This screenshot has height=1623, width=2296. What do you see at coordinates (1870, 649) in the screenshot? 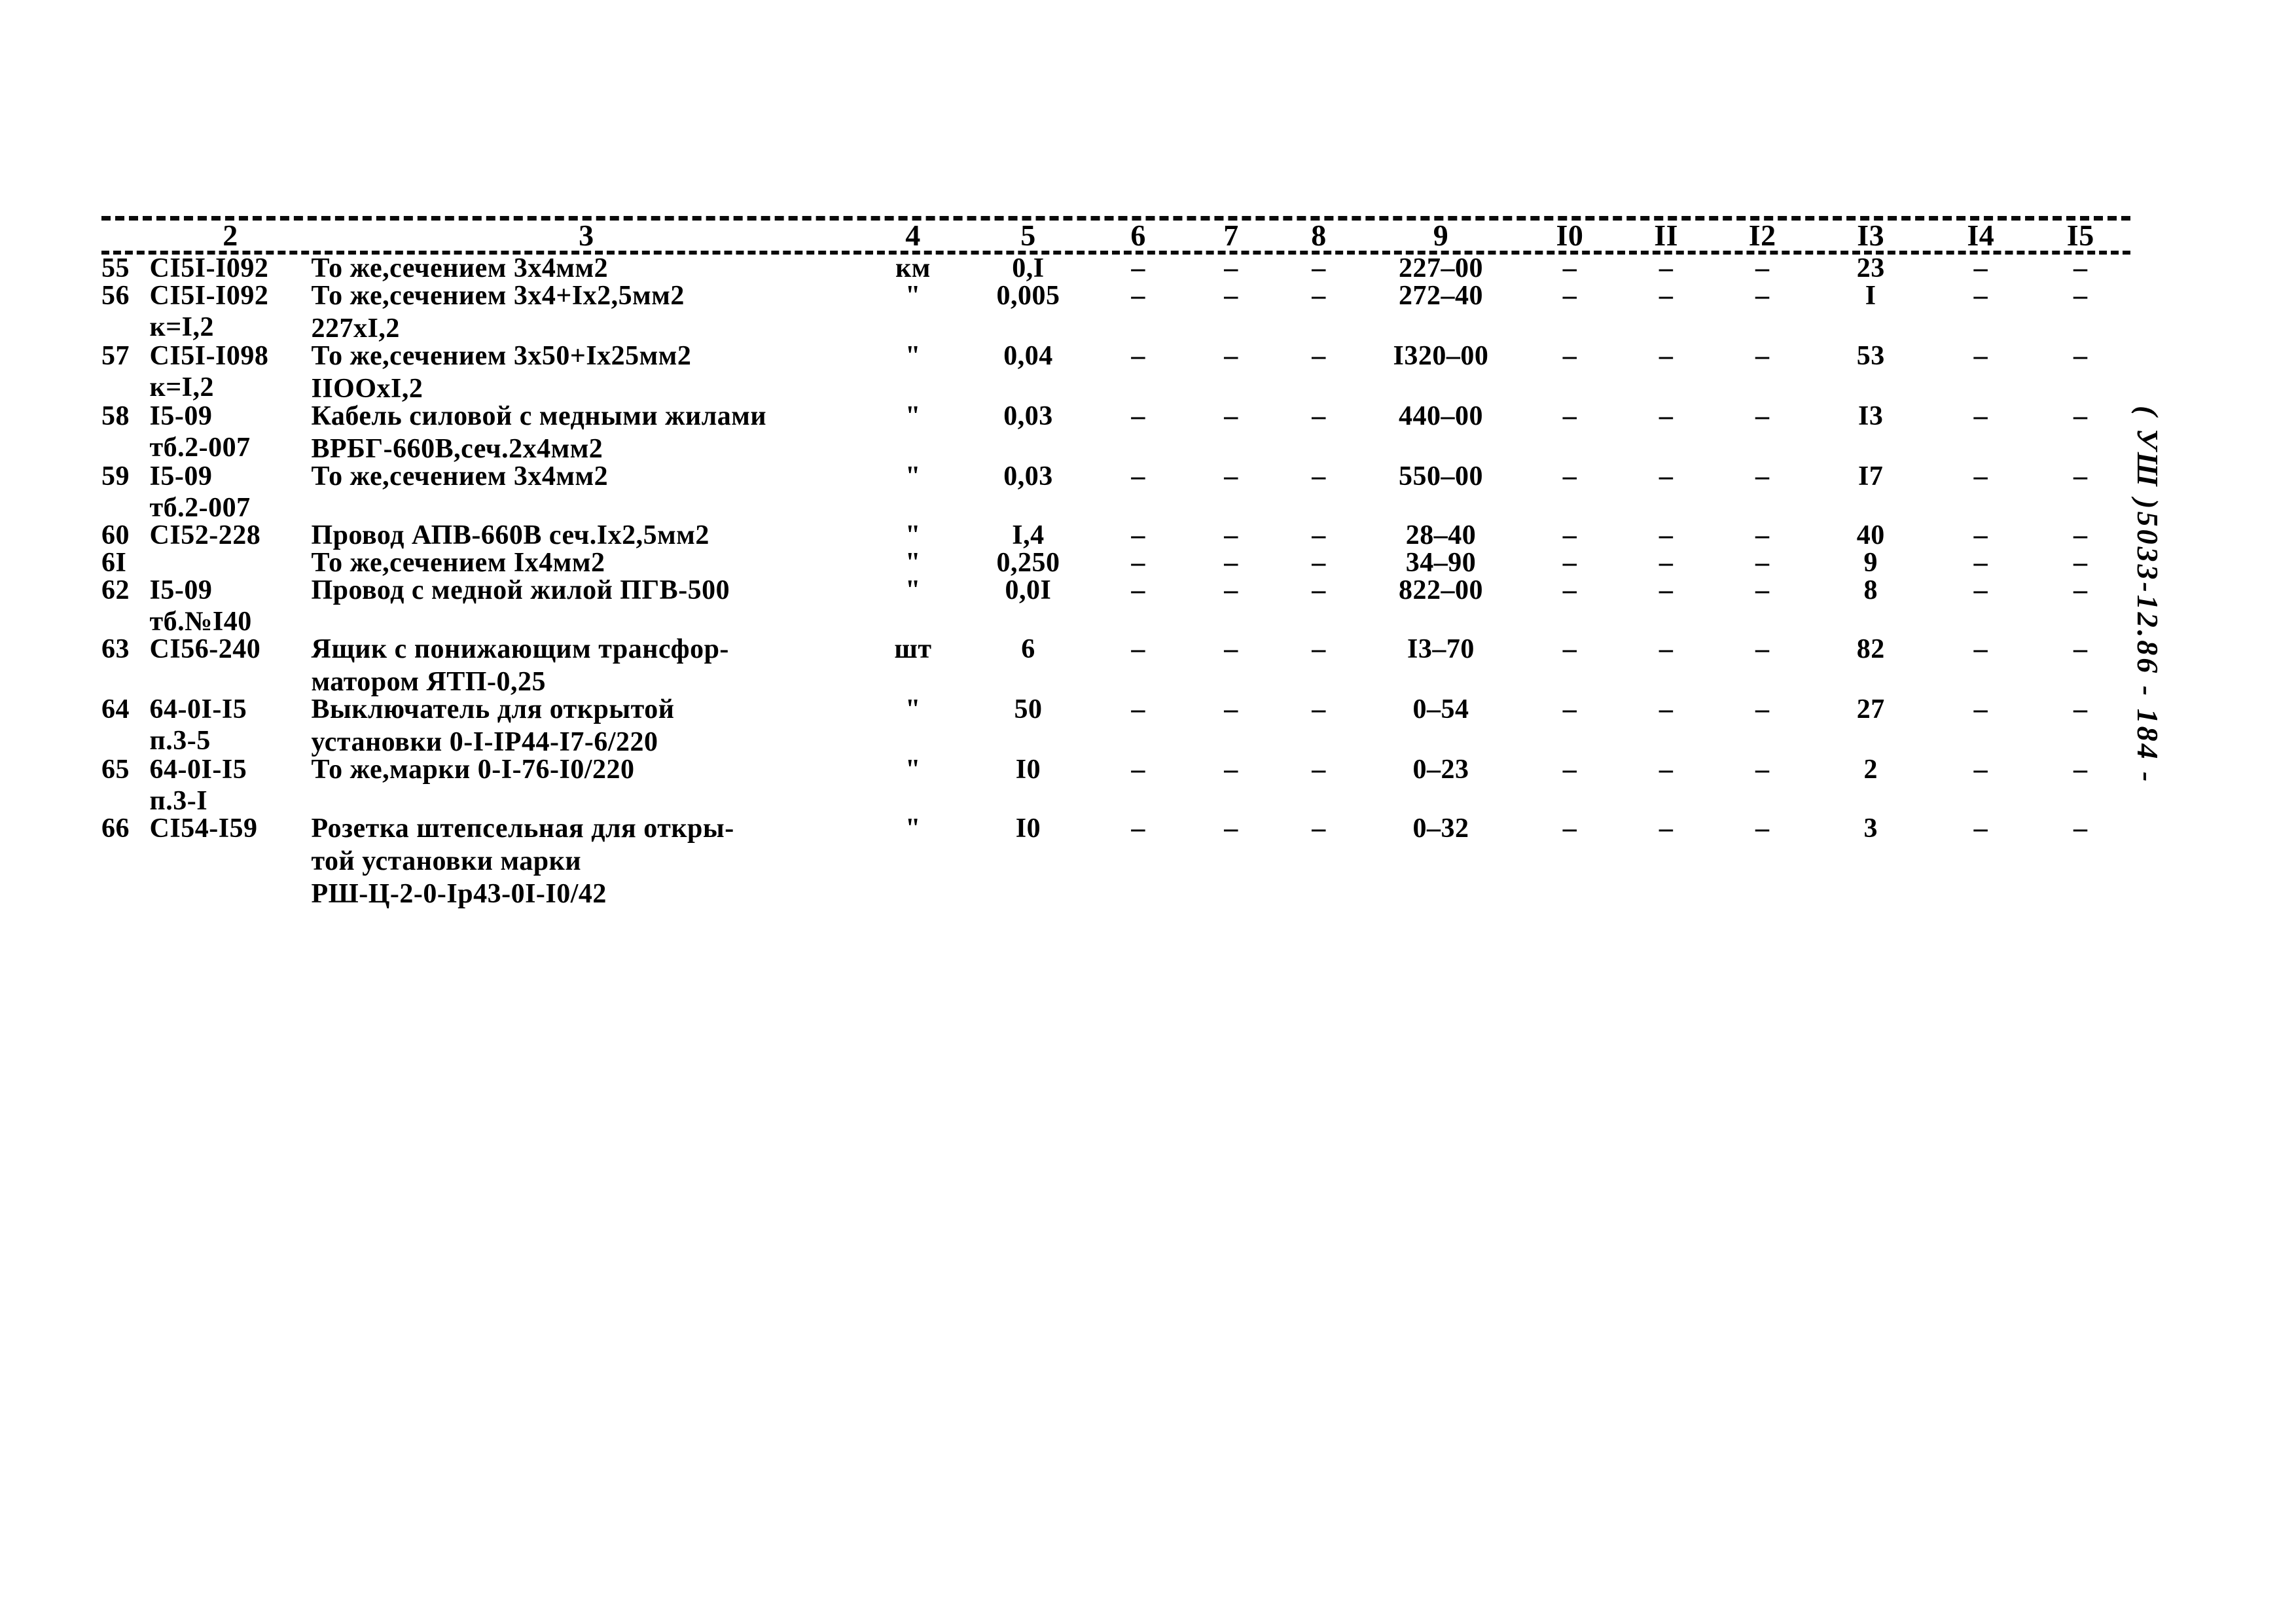
I see `cell-col-13: 82` at bounding box center [1870, 649].